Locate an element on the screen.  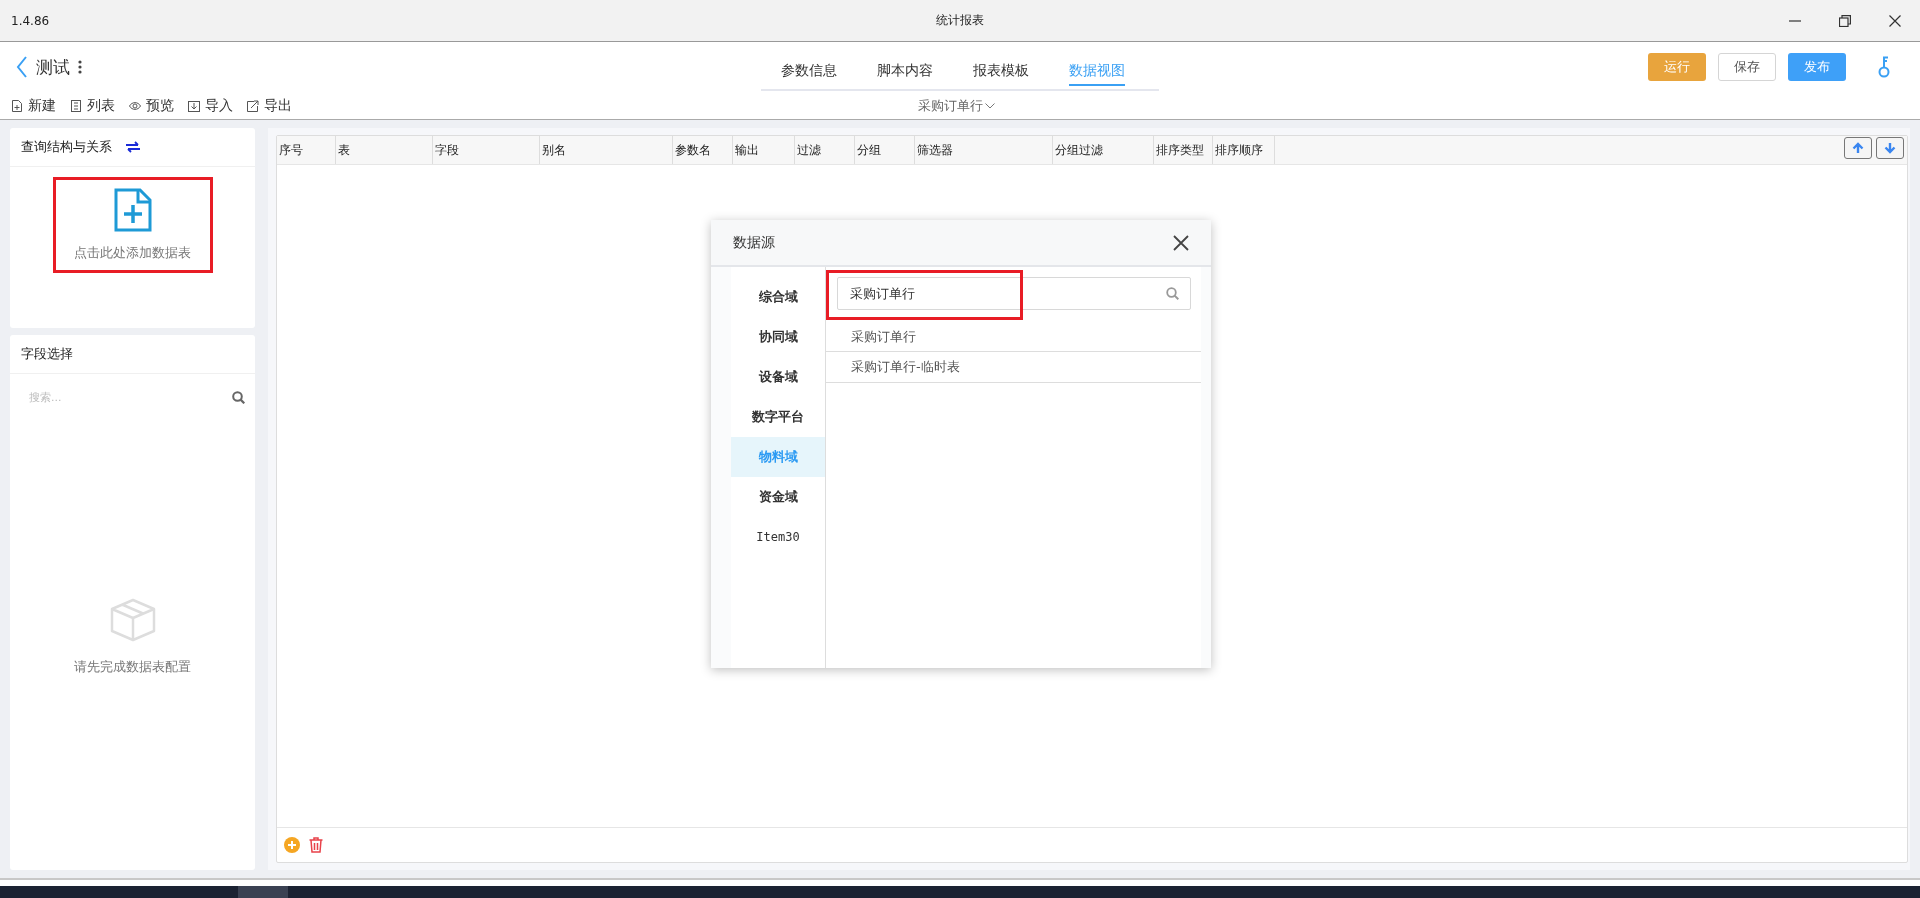
dialog-title: 数据源 is located at coordinates (754, 242).